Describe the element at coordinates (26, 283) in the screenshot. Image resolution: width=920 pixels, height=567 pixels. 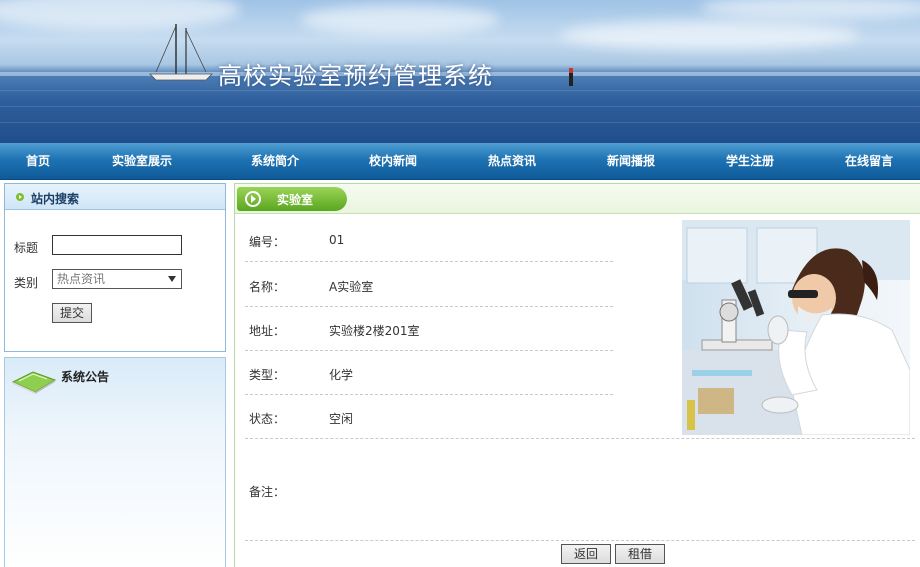
I see `category-label: 类别` at that location.